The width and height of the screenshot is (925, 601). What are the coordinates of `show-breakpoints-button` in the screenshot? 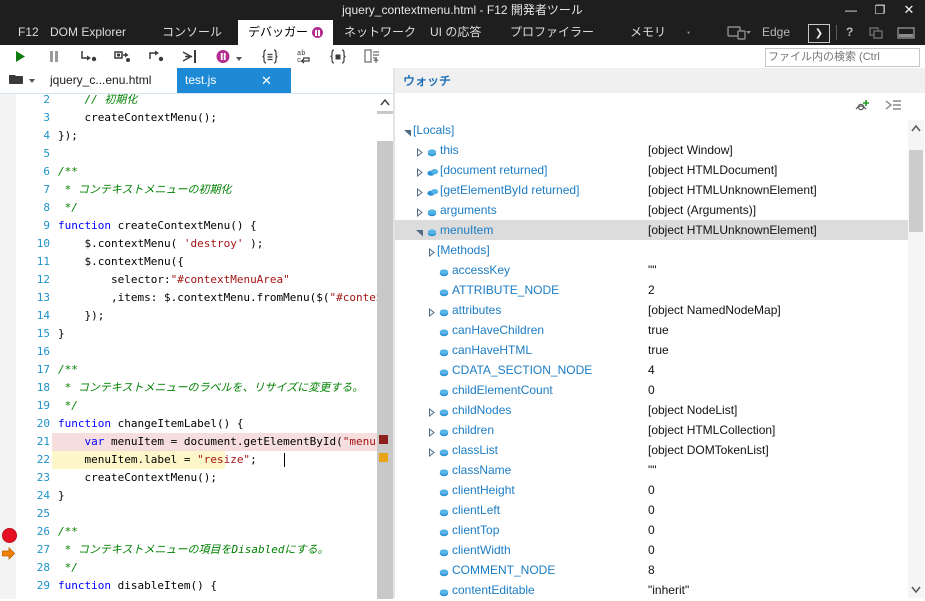 It's located at (338, 56).